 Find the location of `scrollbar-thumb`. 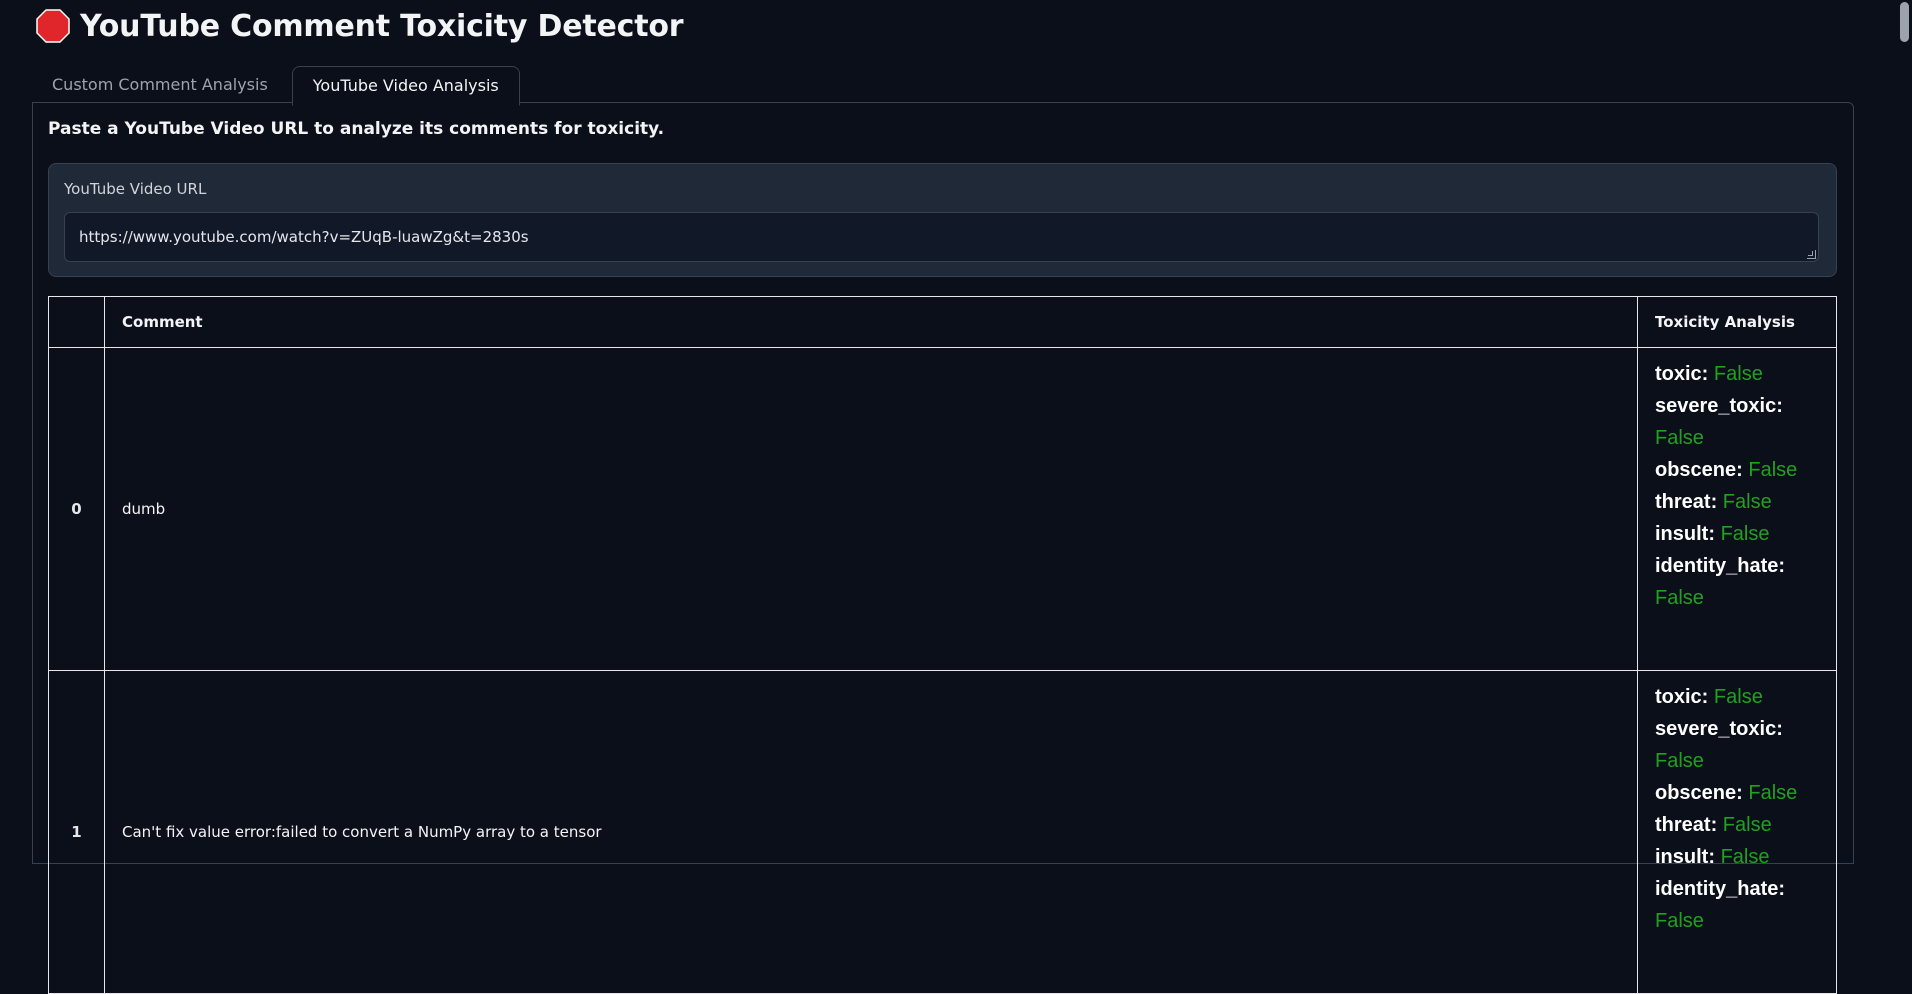

scrollbar-thumb is located at coordinates (1904, 22).